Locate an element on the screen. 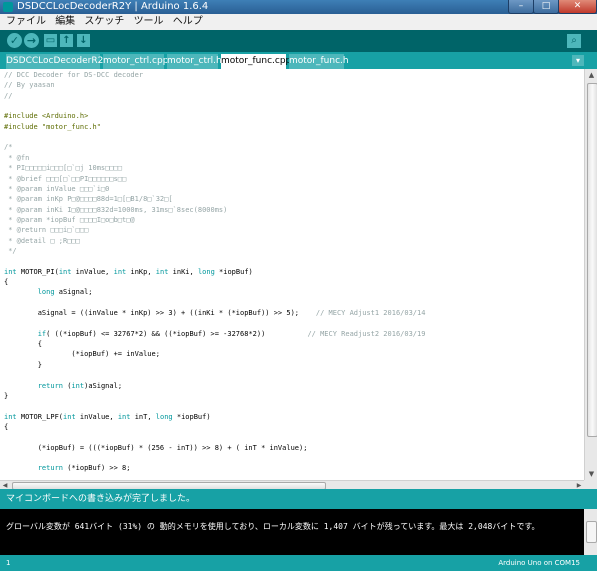 Image resolution: width=597 pixels, height=571 pixels. status-bar: マイコンボードへの書き込みが完了しました。 is located at coordinates (298, 499).